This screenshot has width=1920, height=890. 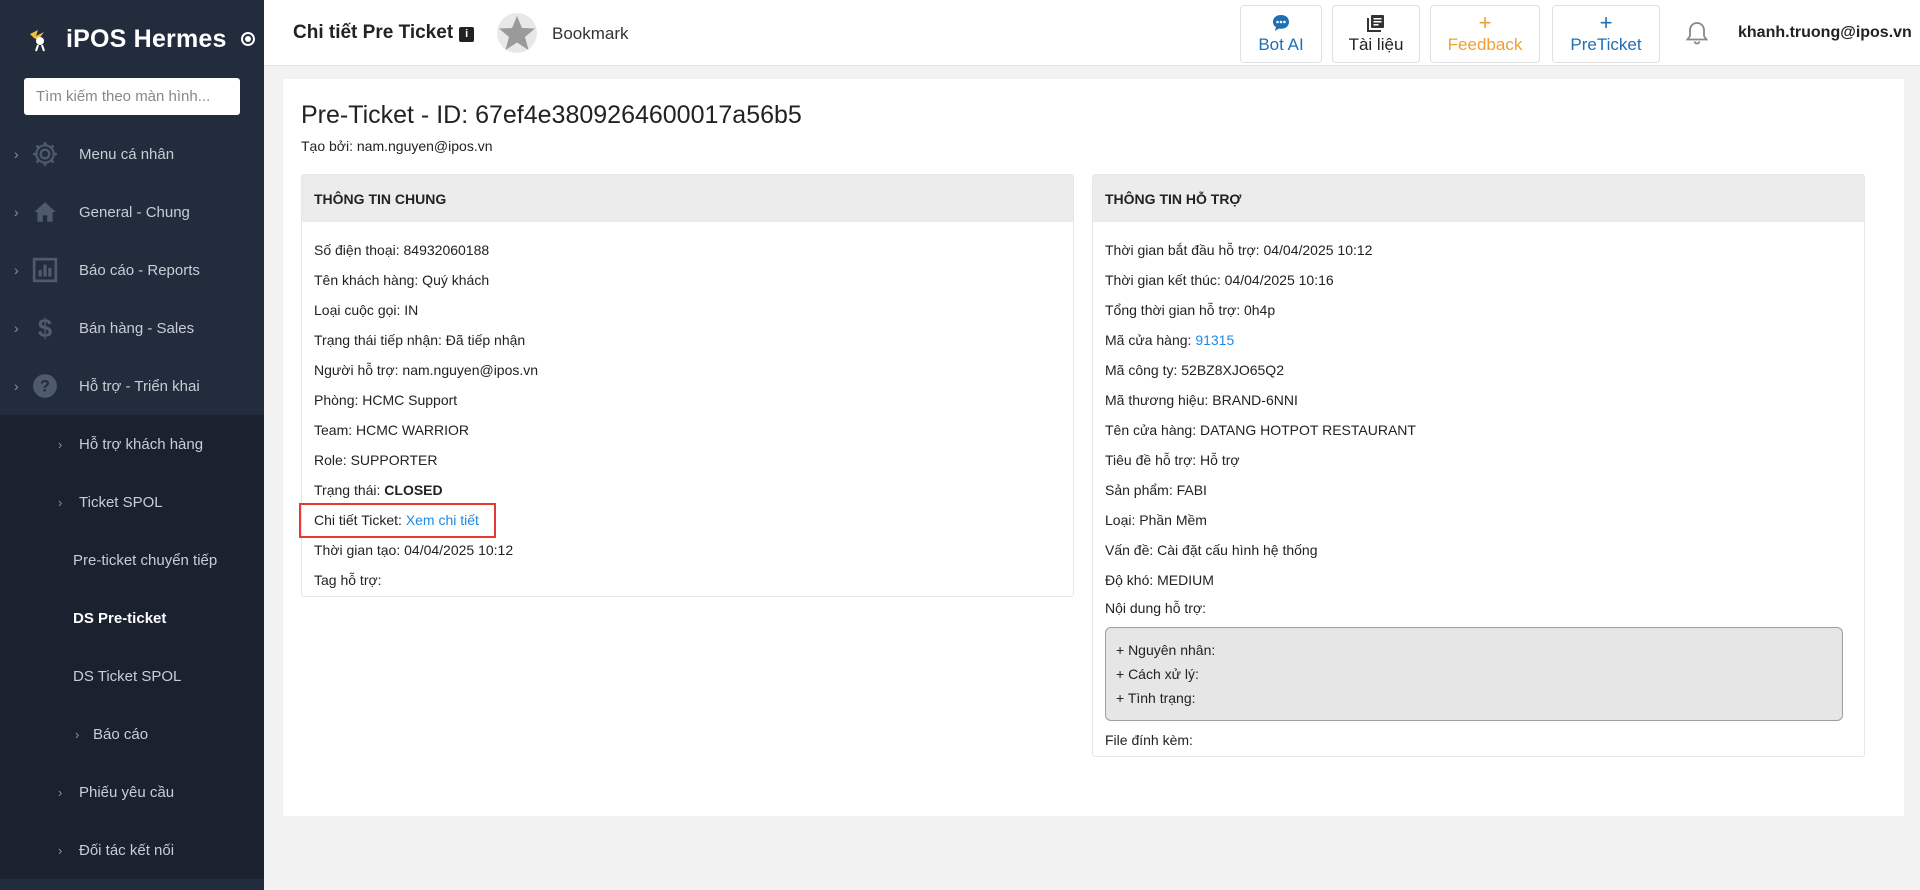 I want to click on content-line: + Cách xử lý:, so click(x=1157, y=674).